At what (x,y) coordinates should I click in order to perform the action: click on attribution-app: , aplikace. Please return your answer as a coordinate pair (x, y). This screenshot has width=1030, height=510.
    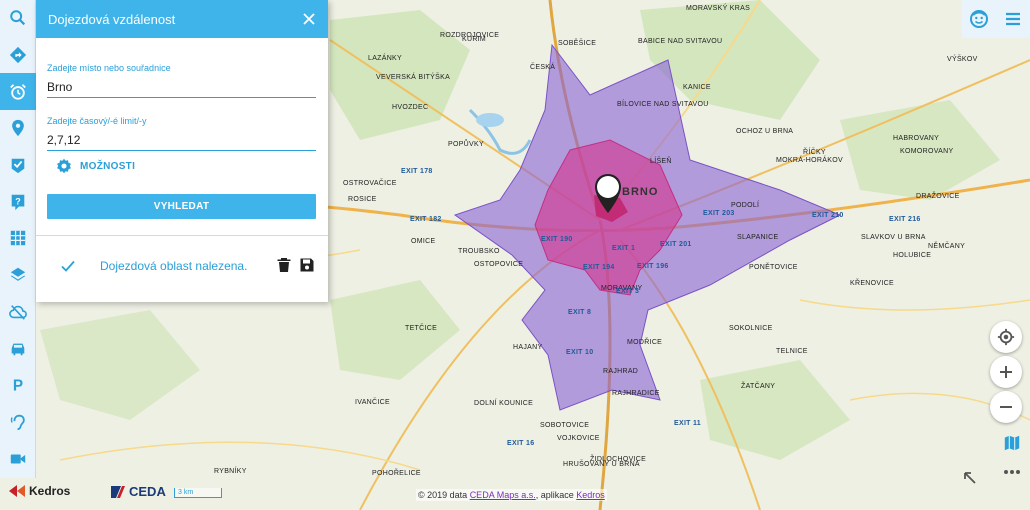
    Looking at the image, I should click on (554, 495).